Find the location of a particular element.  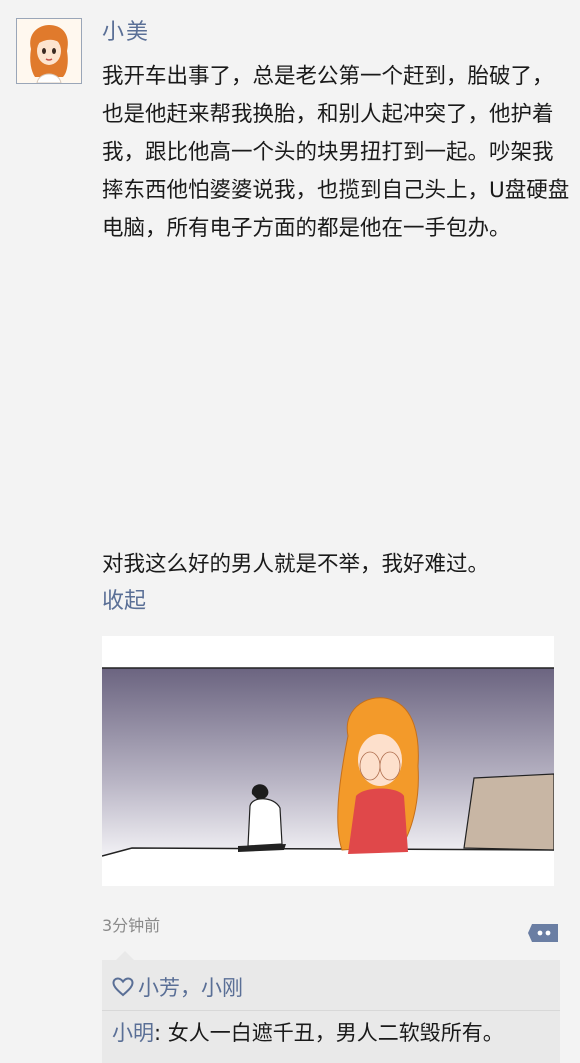

feedback-panel: 小芳 ， 小刚 小明: 女人一白遮千丑，男人二软毁所有。 is located at coordinates (331, 1007).